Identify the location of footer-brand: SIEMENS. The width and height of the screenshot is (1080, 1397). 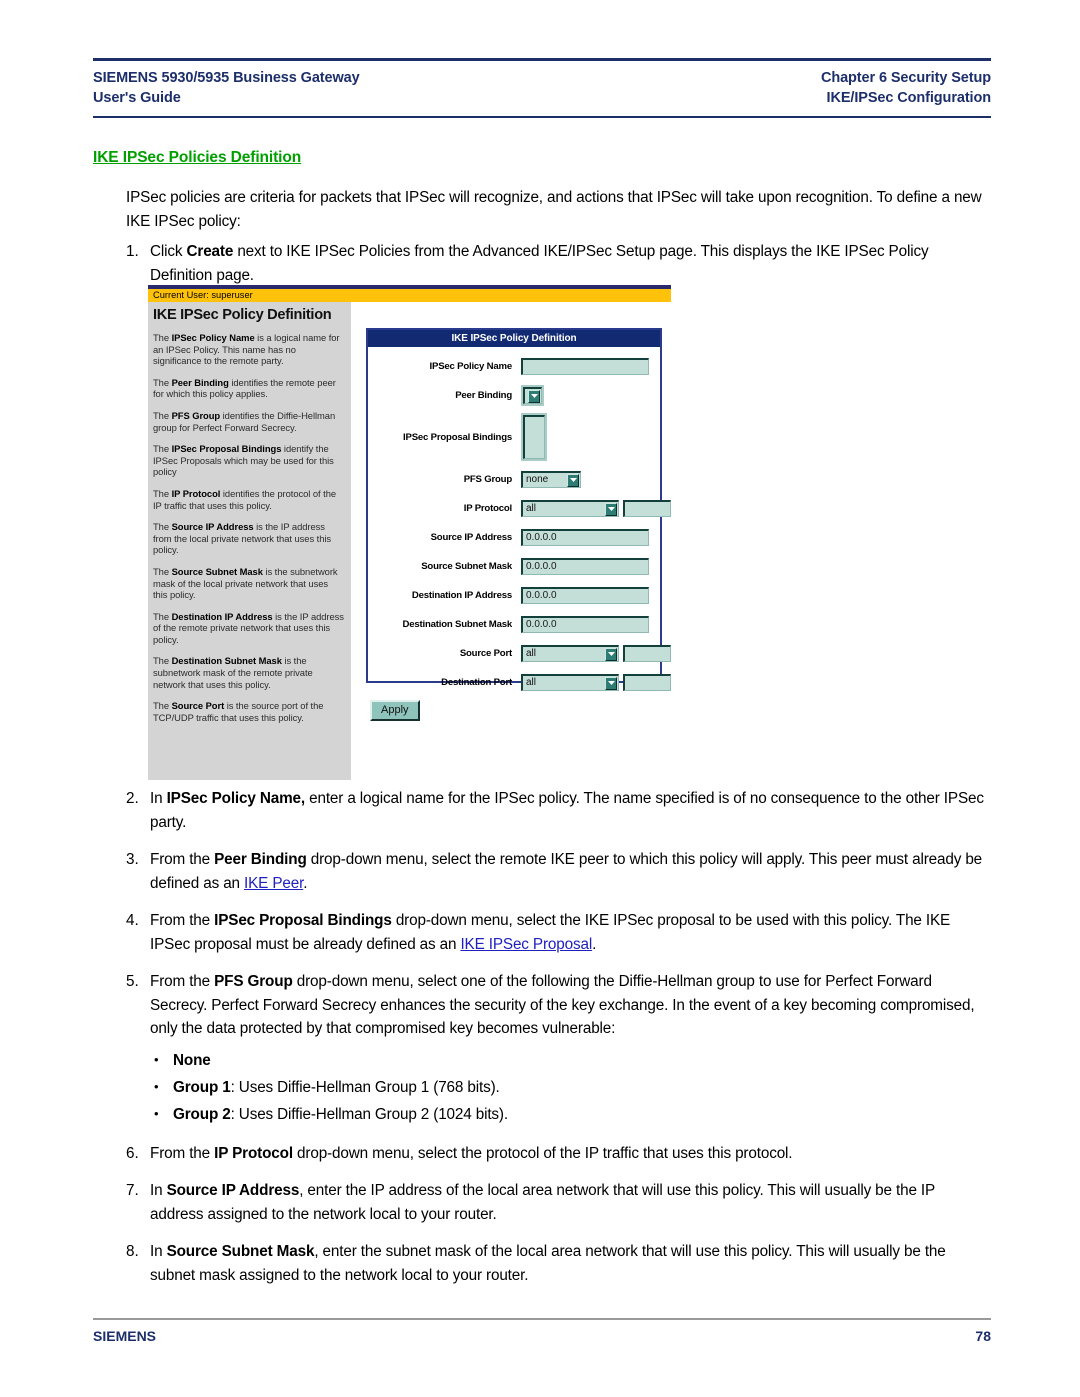
(125, 1335).